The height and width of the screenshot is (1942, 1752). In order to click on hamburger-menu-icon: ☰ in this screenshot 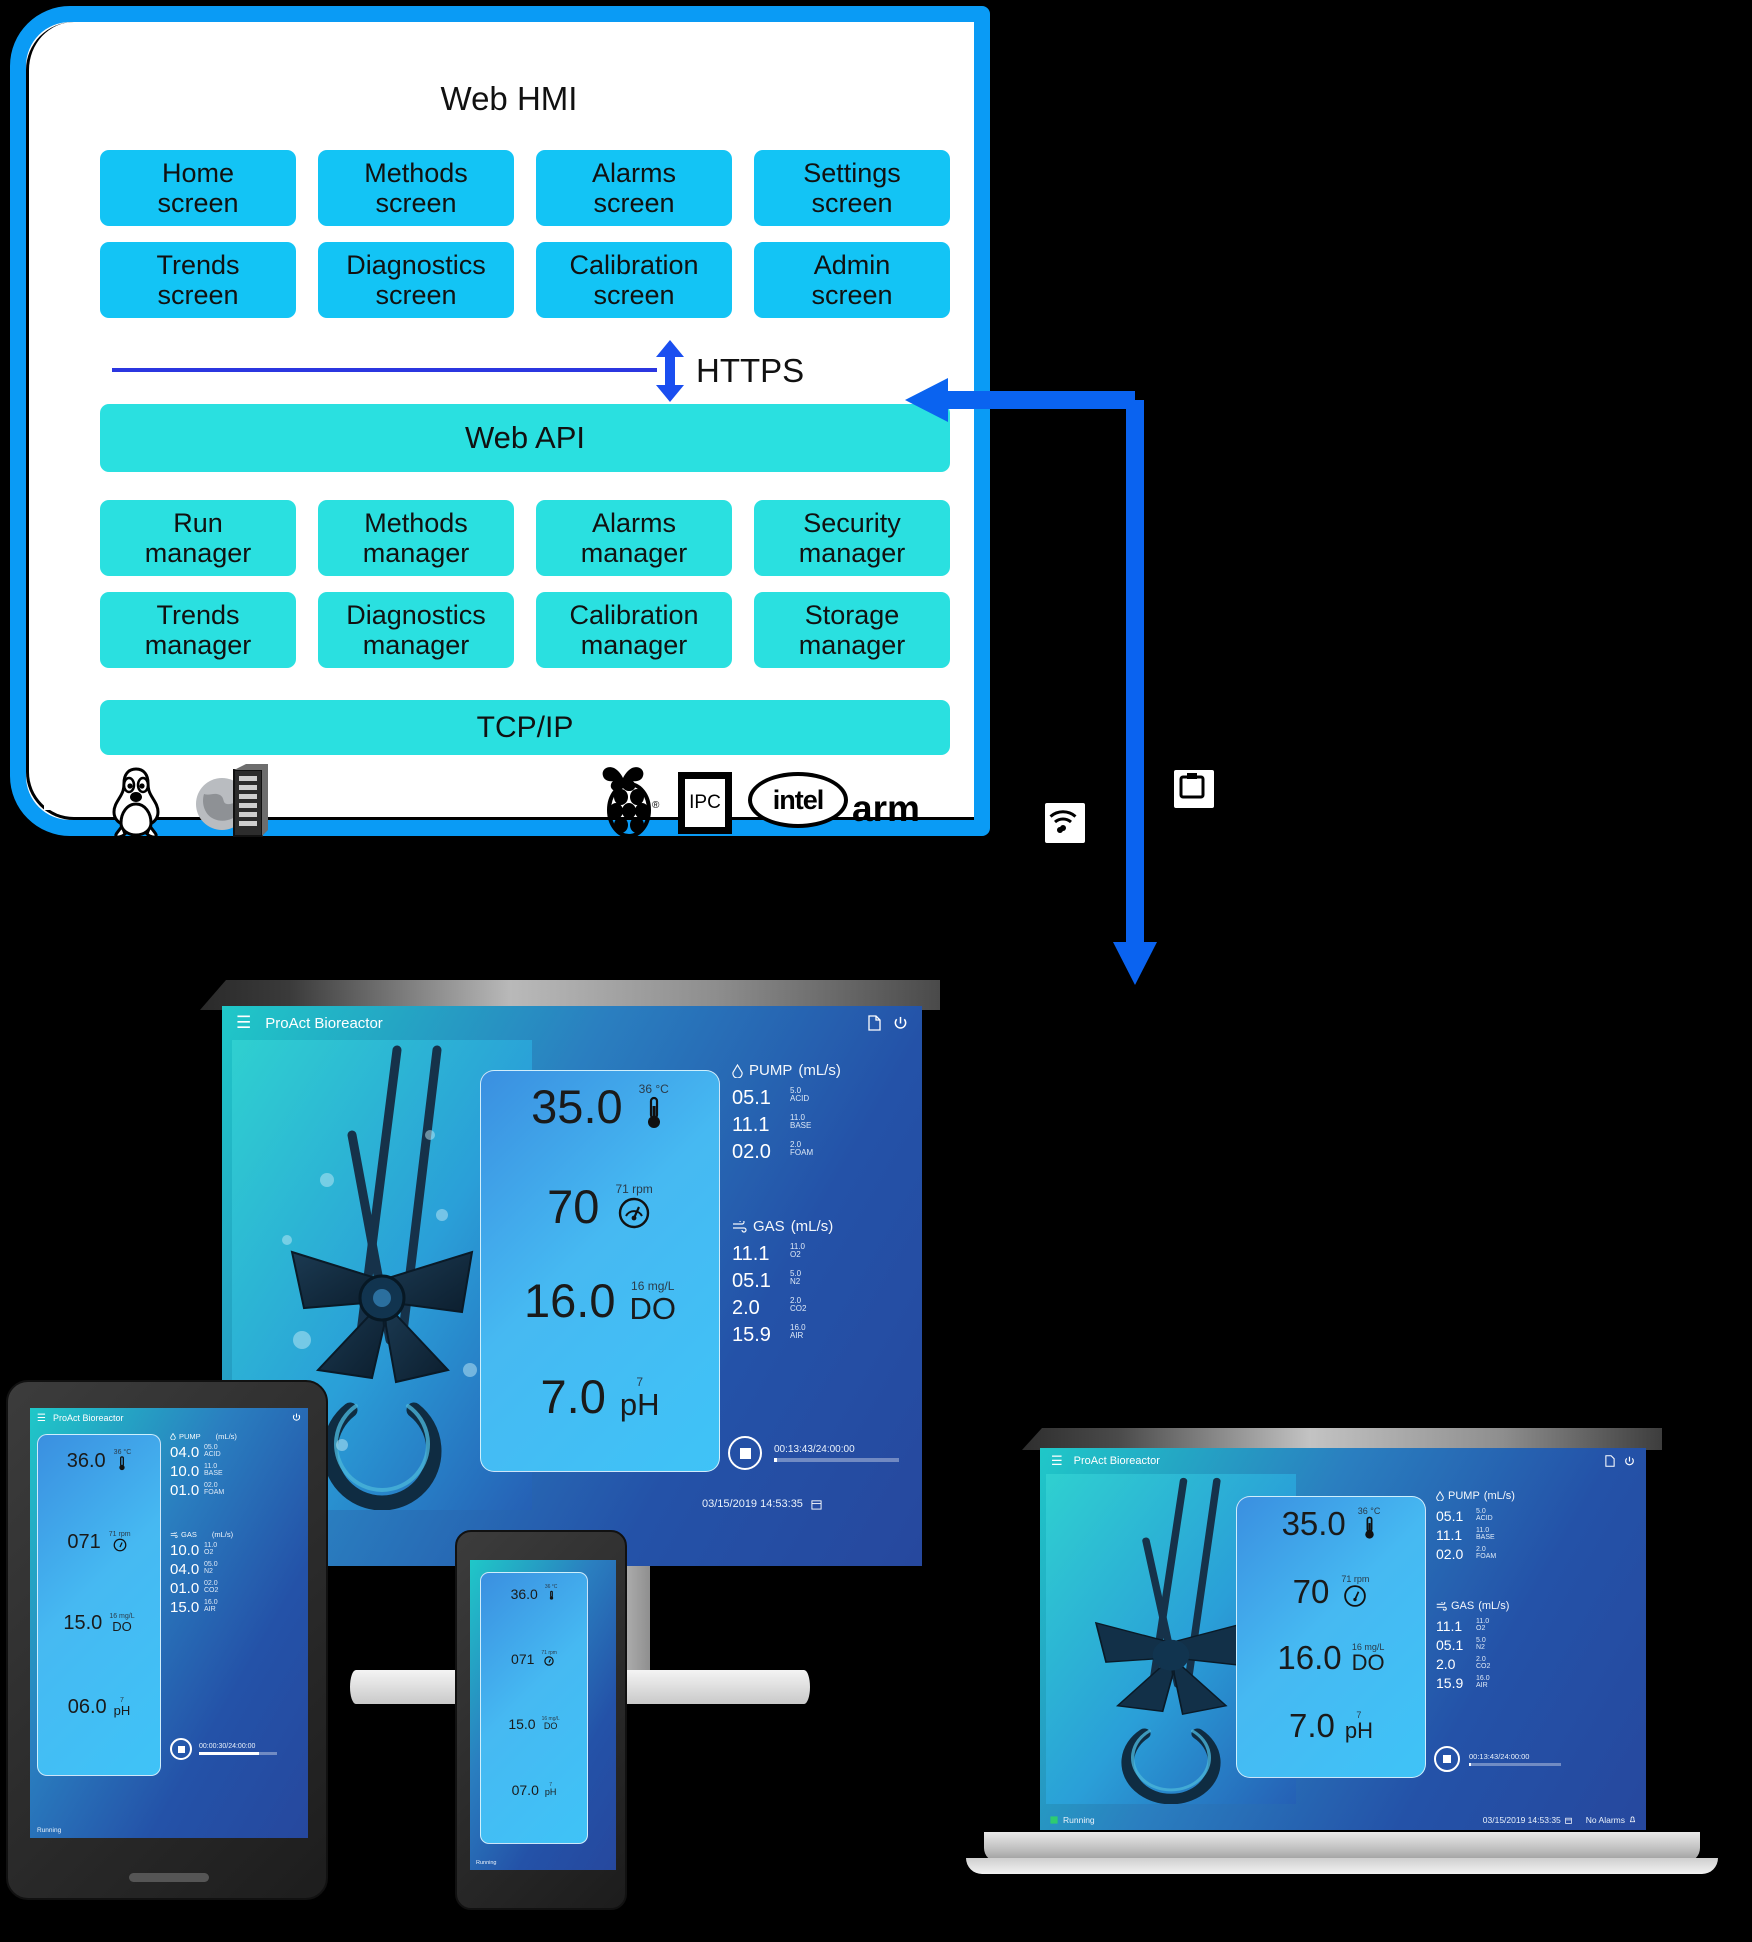, I will do `click(243, 1023)`.